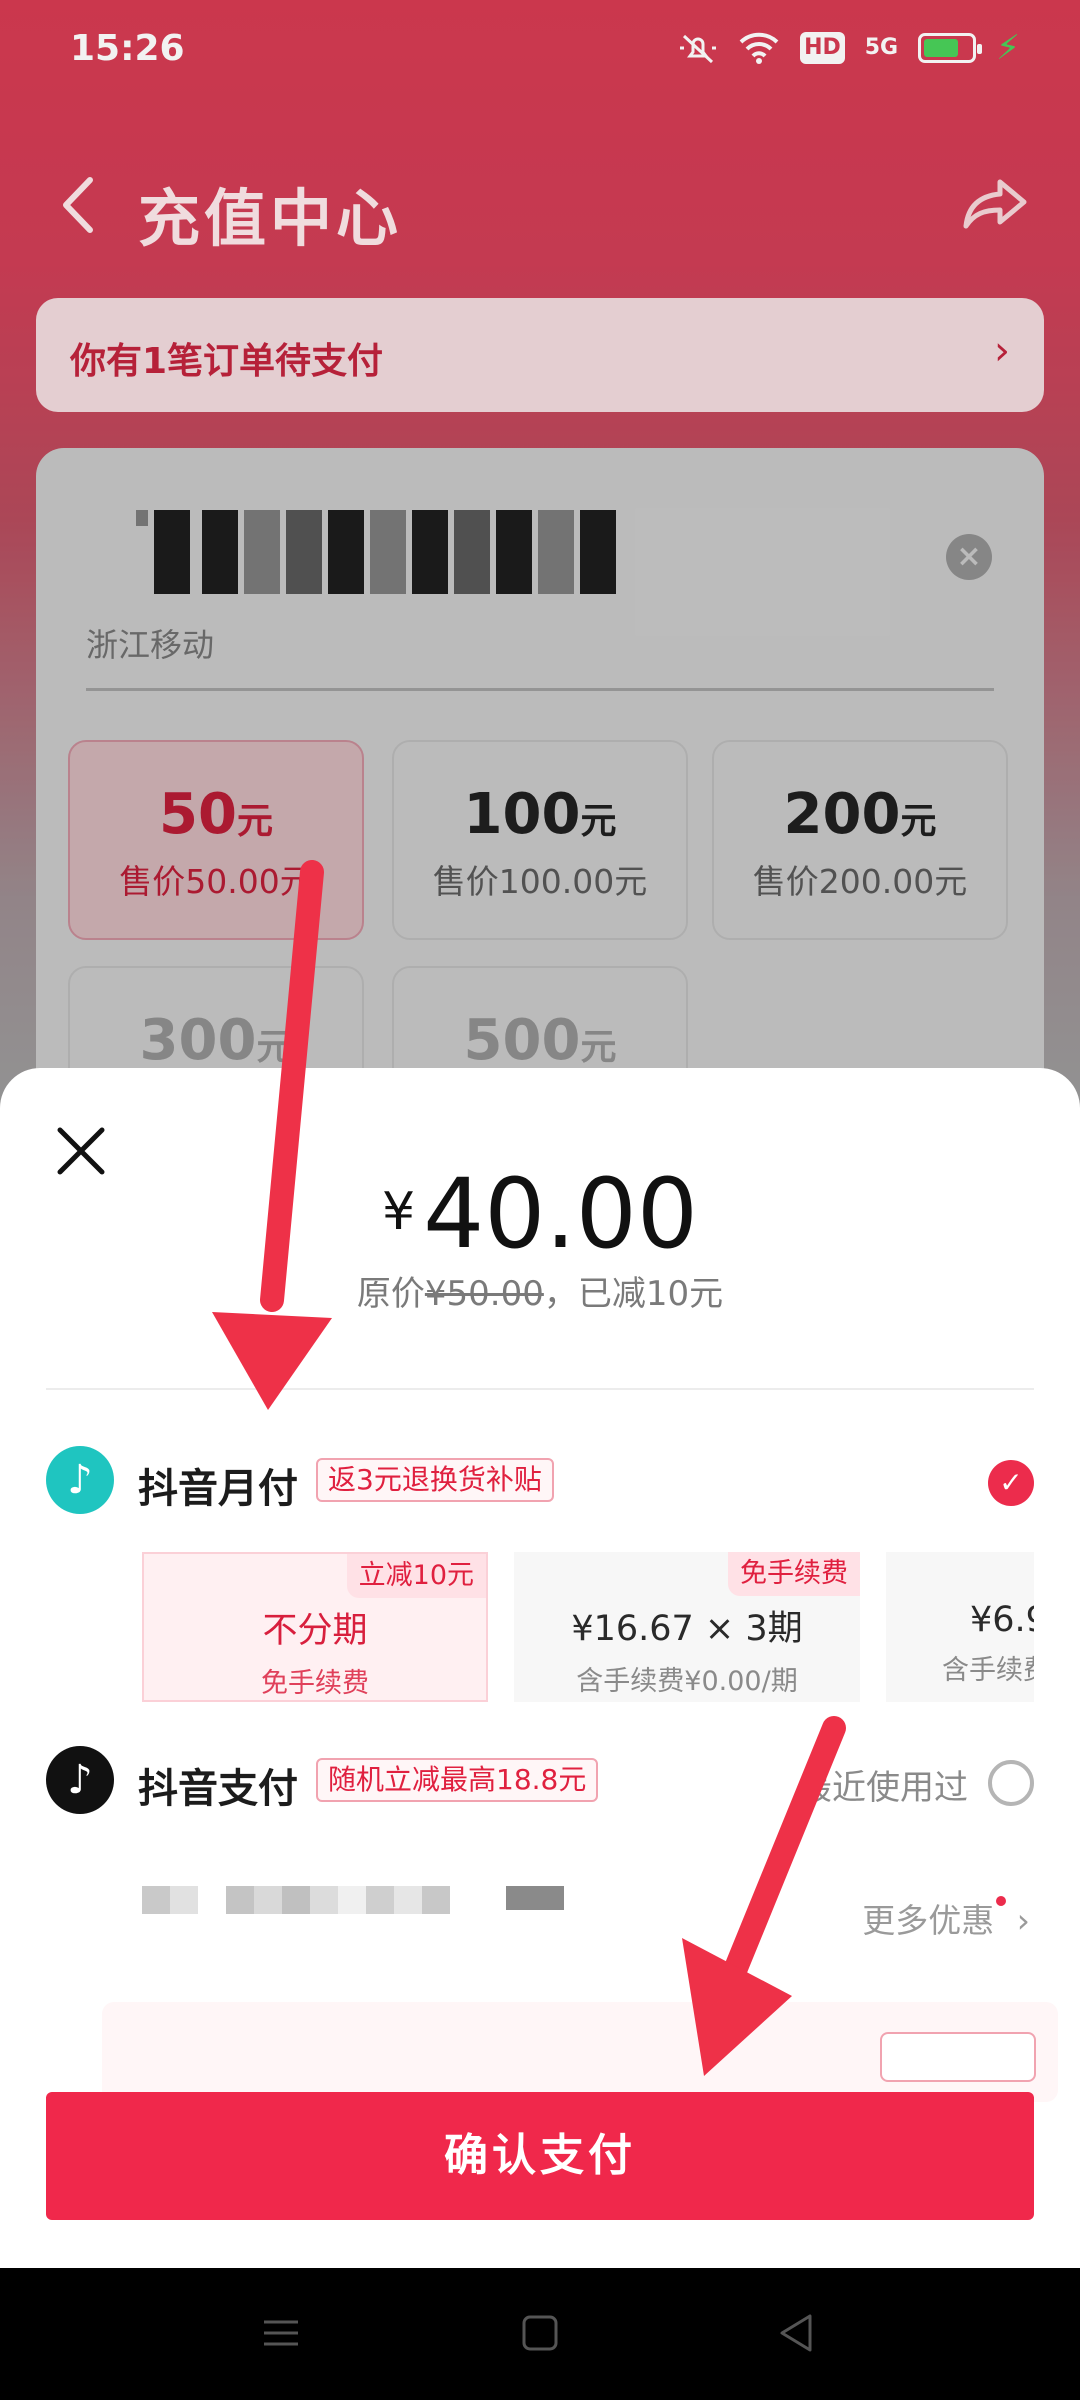 This screenshot has height=2400, width=1080. I want to click on carrier-label: 浙江移动, so click(150, 645).